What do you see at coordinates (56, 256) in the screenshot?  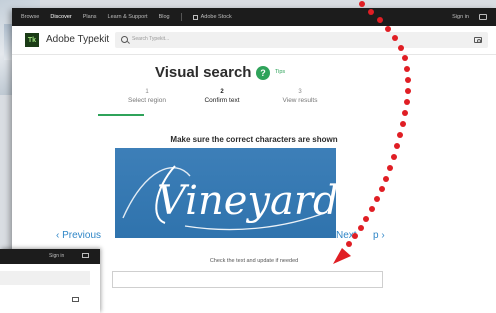 I see `second-window-sign-in: Sign in` at bounding box center [56, 256].